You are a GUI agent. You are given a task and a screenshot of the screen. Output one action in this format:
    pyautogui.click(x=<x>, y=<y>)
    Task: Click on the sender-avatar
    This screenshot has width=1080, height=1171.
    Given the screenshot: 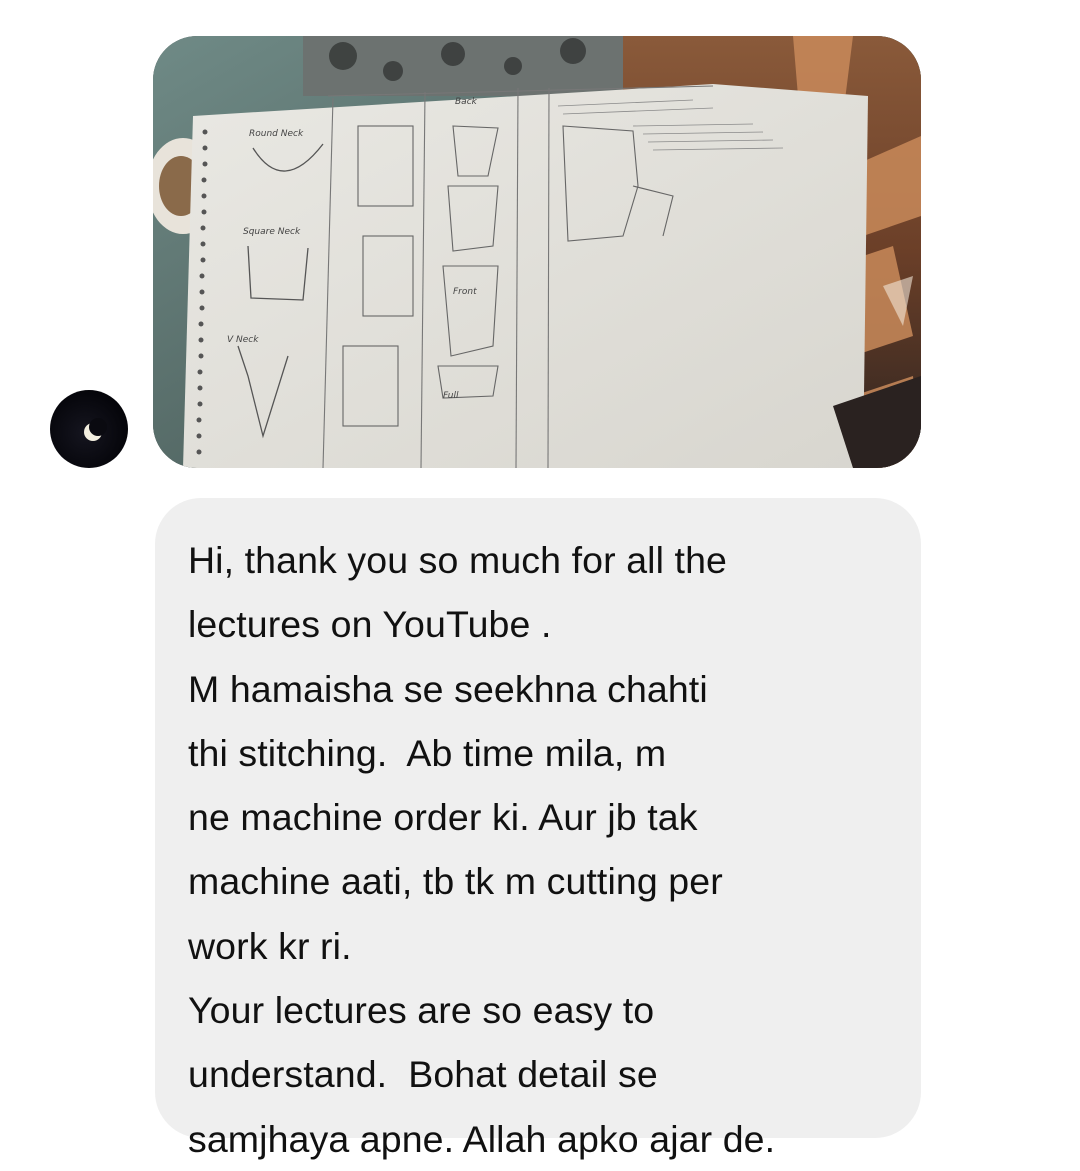 What is the action you would take?
    pyautogui.click(x=89, y=429)
    